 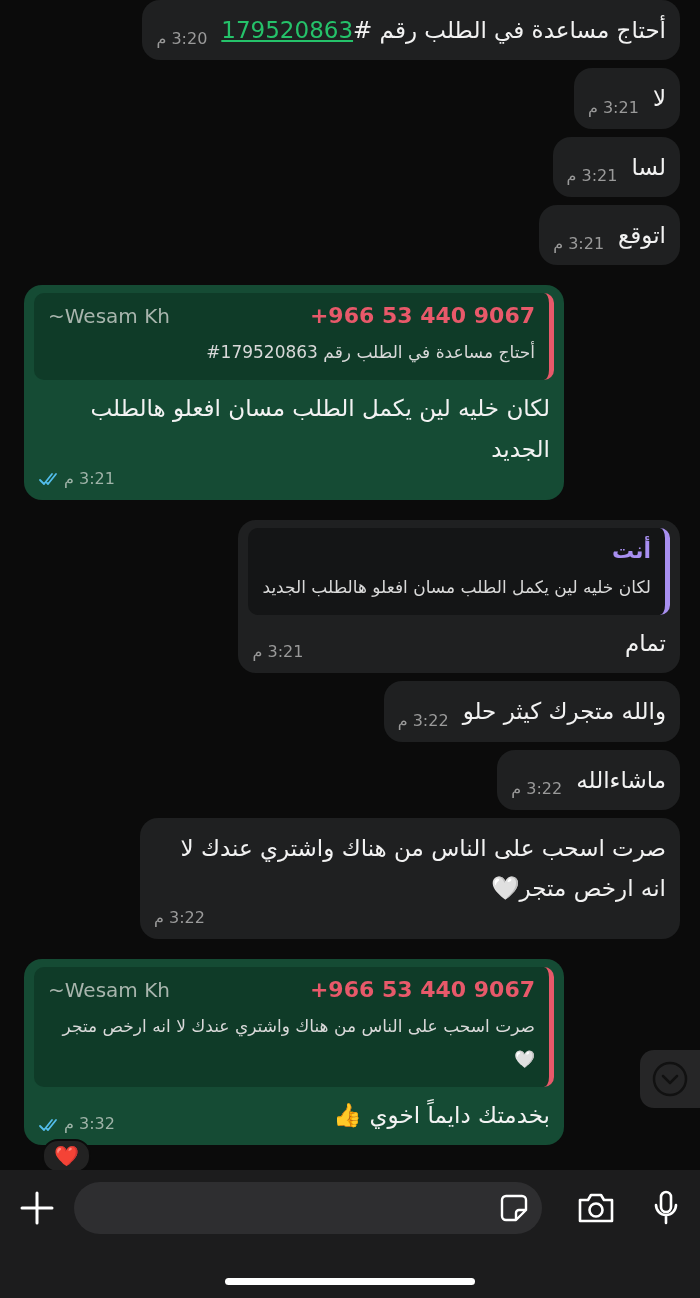 What do you see at coordinates (666, 1208) in the screenshot?
I see `microphone-icon` at bounding box center [666, 1208].